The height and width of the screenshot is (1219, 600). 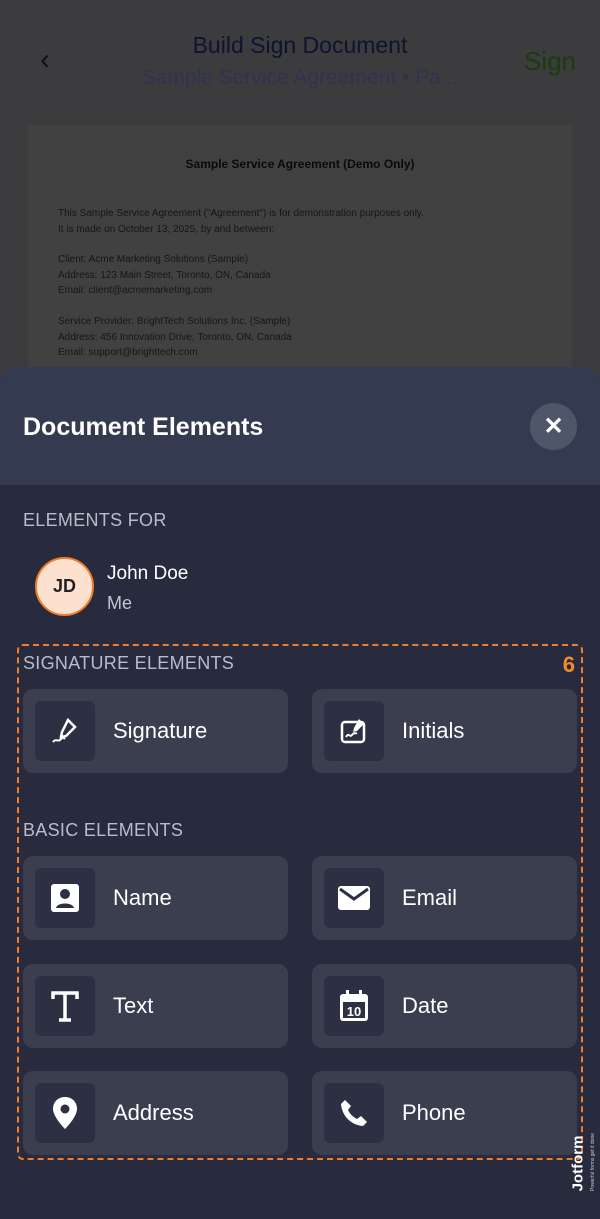 I want to click on document-heading: Sample Service Agreement (Demo Only), so click(x=300, y=164).